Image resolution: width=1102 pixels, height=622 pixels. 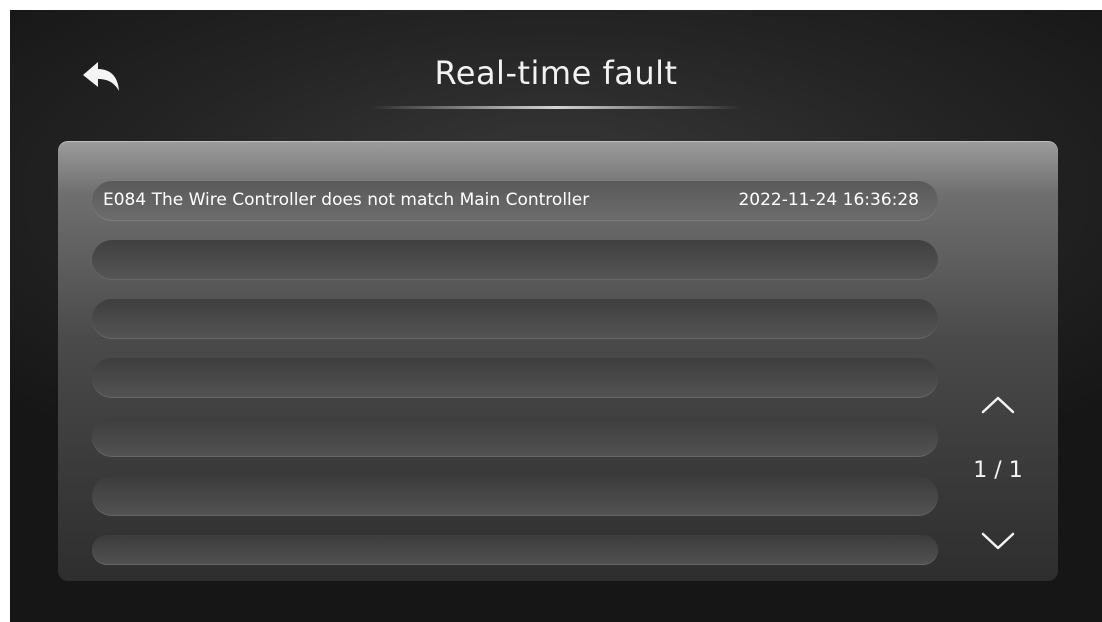 I want to click on pager: 1 / 1, so click(x=997, y=475).